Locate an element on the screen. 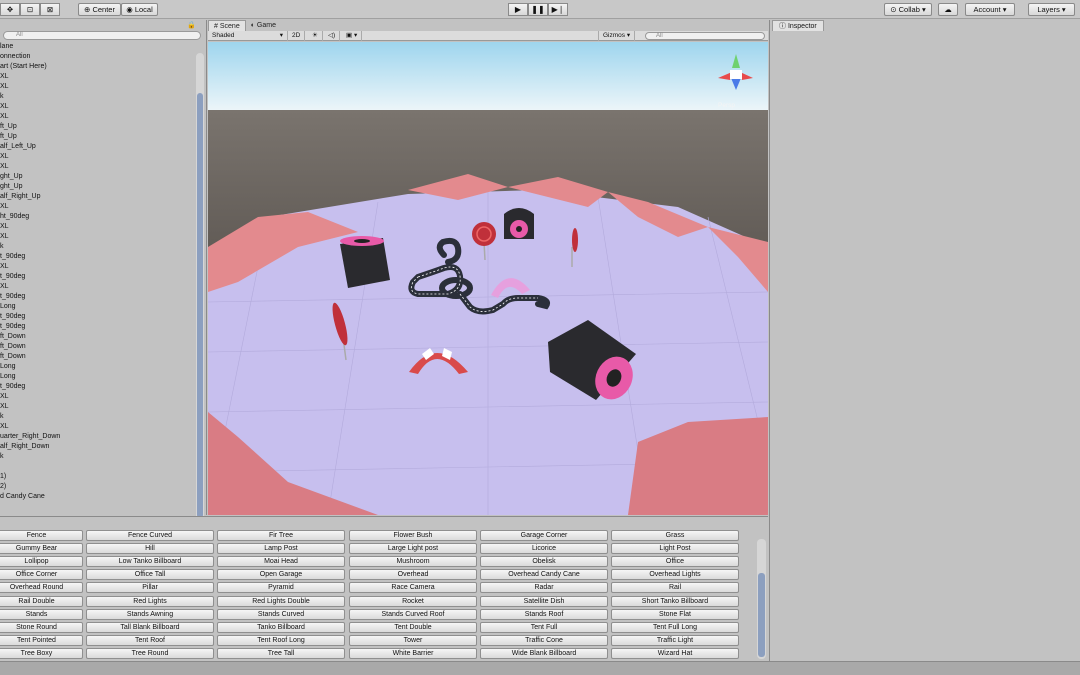 This screenshot has height=675, width=1080. prefab-button: Radar is located at coordinates (544, 588).